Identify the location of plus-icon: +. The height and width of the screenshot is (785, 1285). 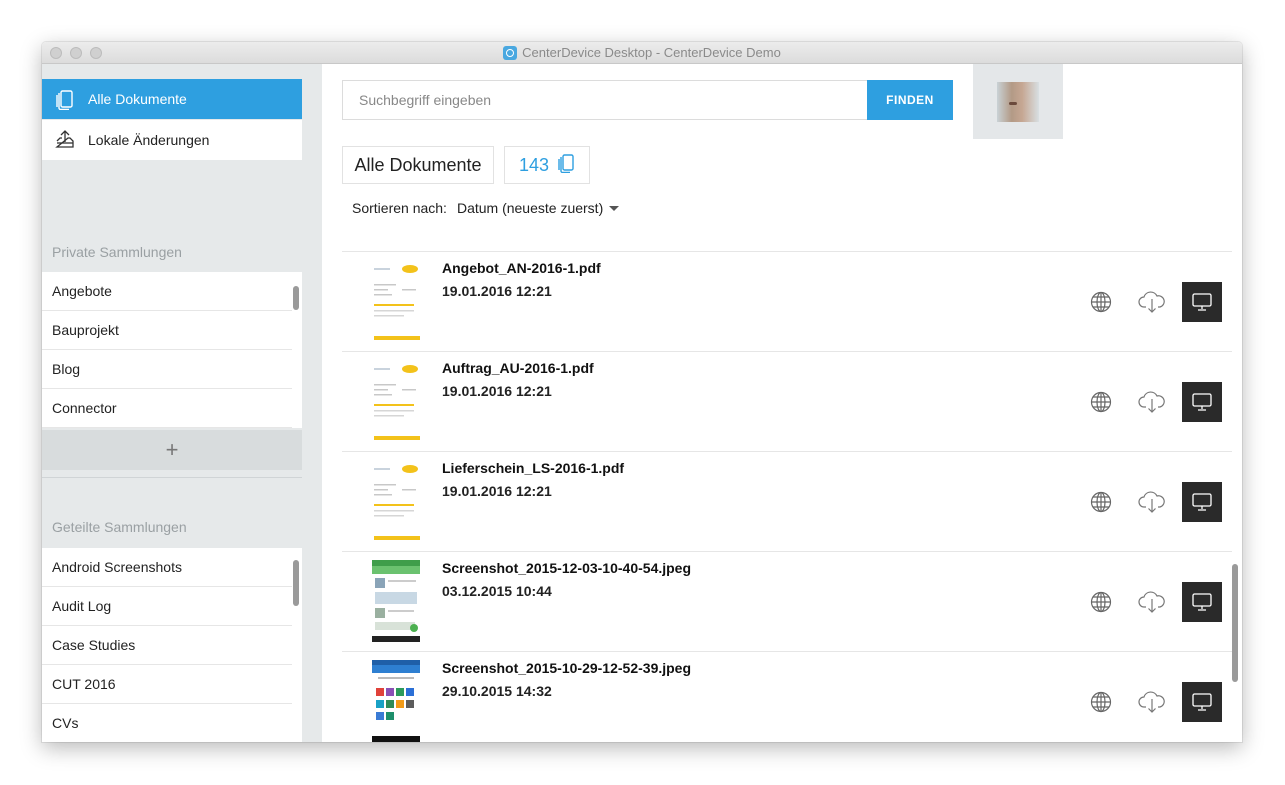
(172, 449).